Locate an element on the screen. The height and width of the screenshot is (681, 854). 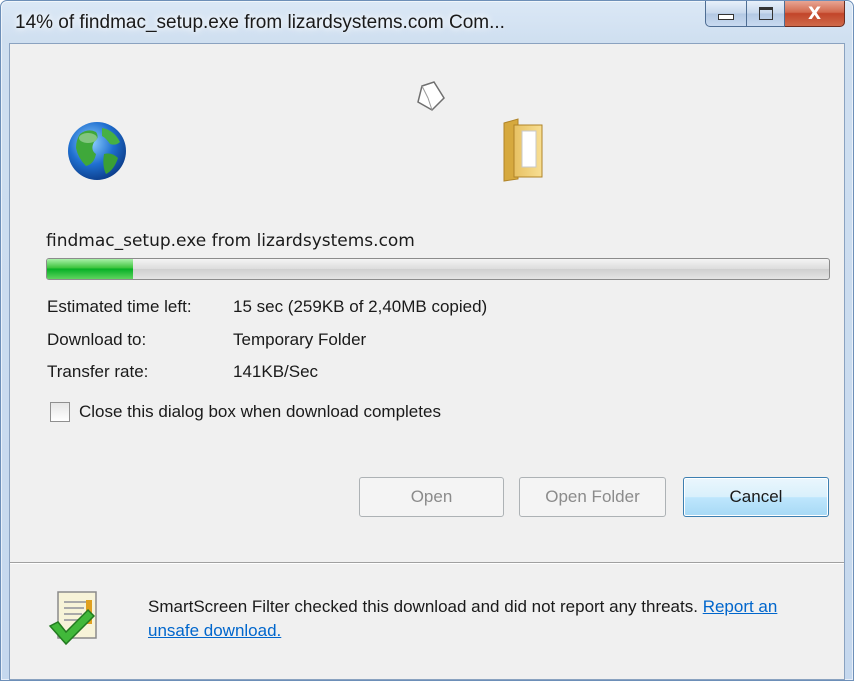
transfer-rate-value: 141KB/Sec is located at coordinates (276, 371).